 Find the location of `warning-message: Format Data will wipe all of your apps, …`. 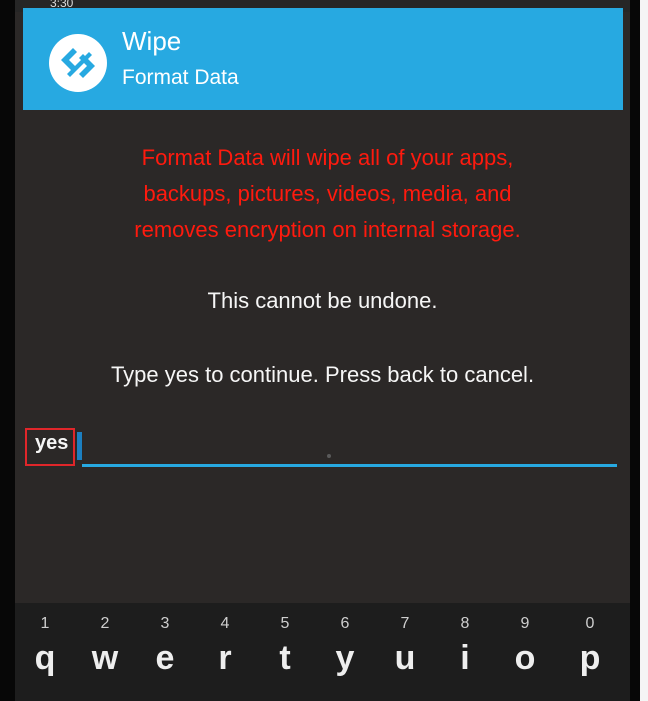

warning-message: Format Data will wipe all of your apps, … is located at coordinates (327, 194).